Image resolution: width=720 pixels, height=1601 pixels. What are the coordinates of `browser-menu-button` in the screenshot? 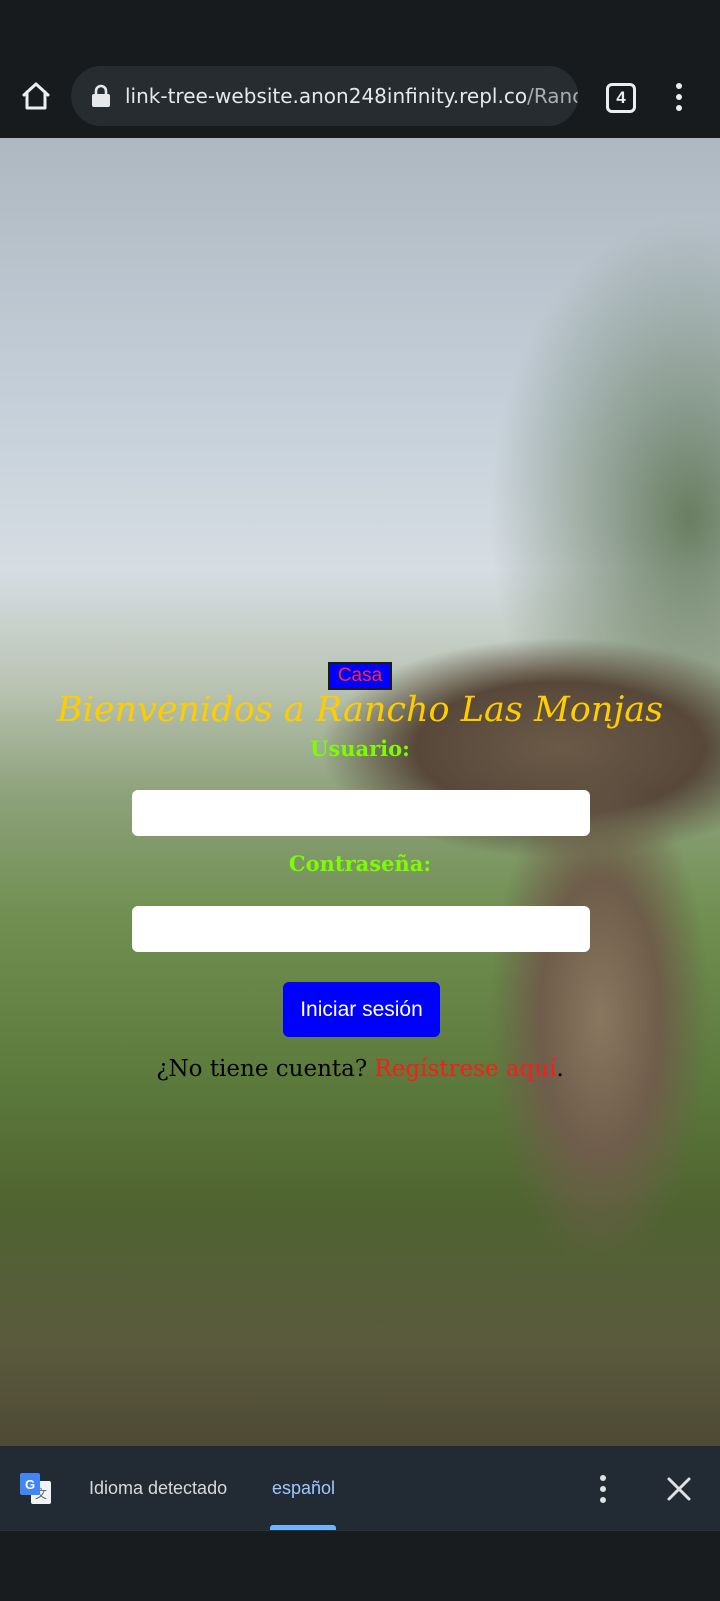 It's located at (679, 97).